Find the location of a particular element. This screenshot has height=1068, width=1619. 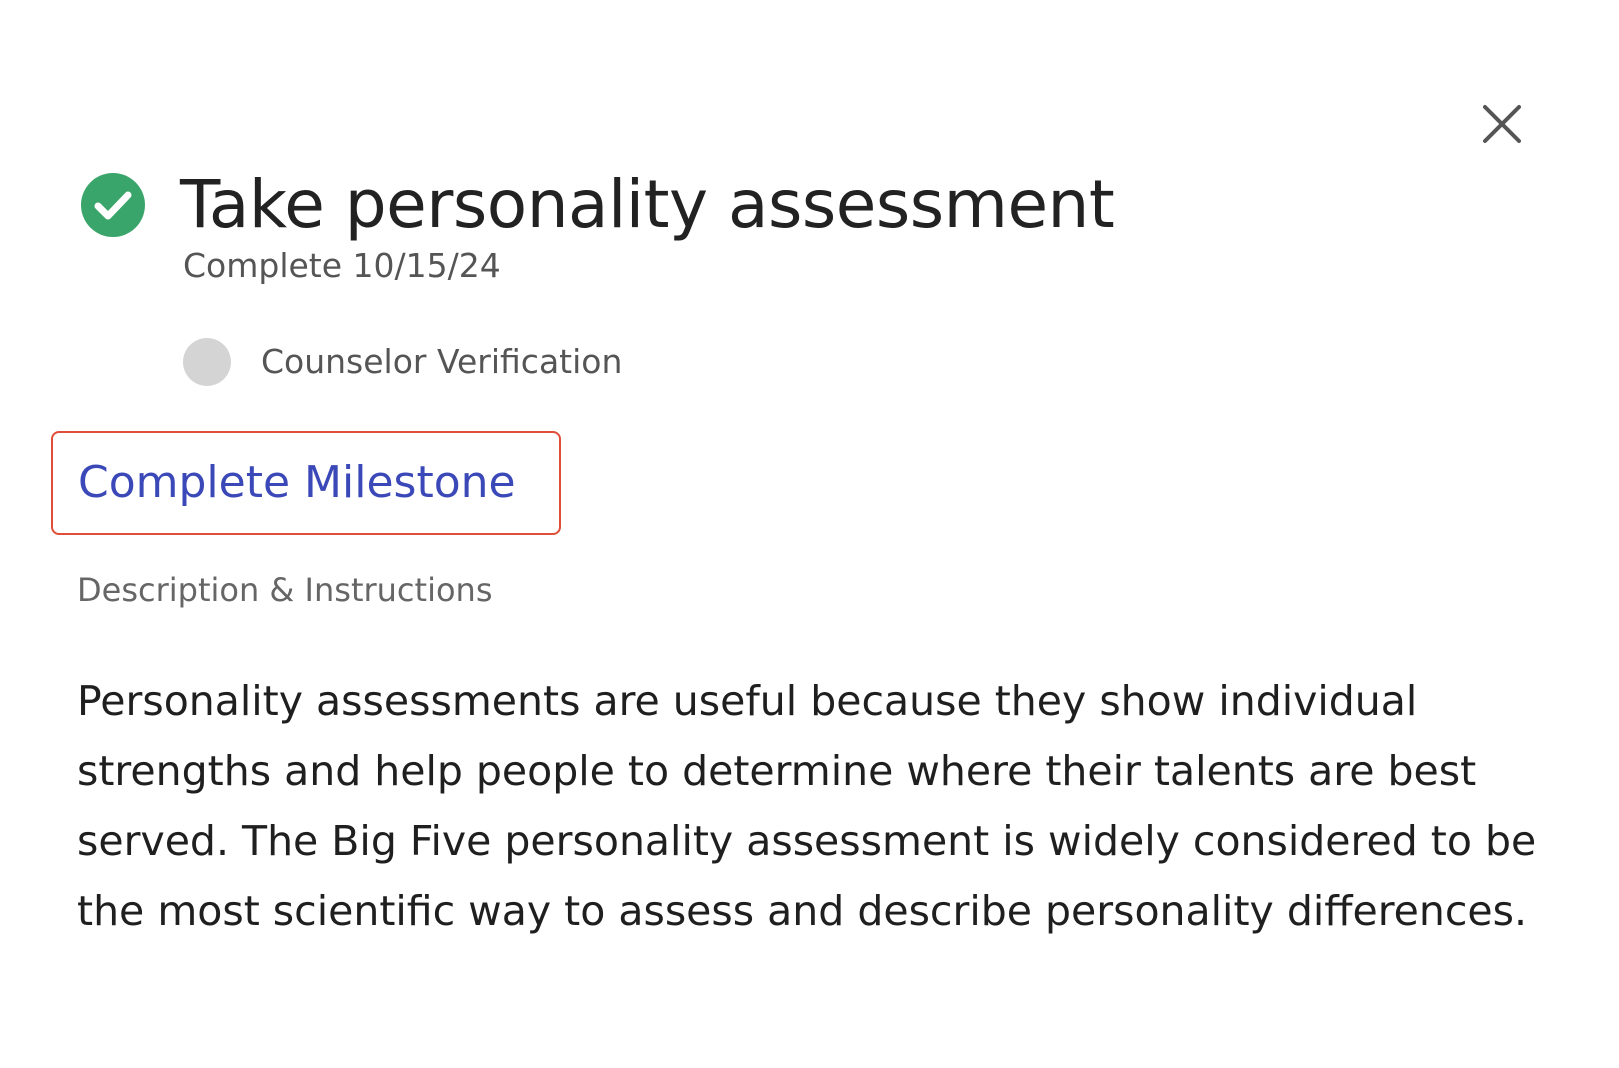

verification-label: Counselor Verification is located at coordinates (442, 361).